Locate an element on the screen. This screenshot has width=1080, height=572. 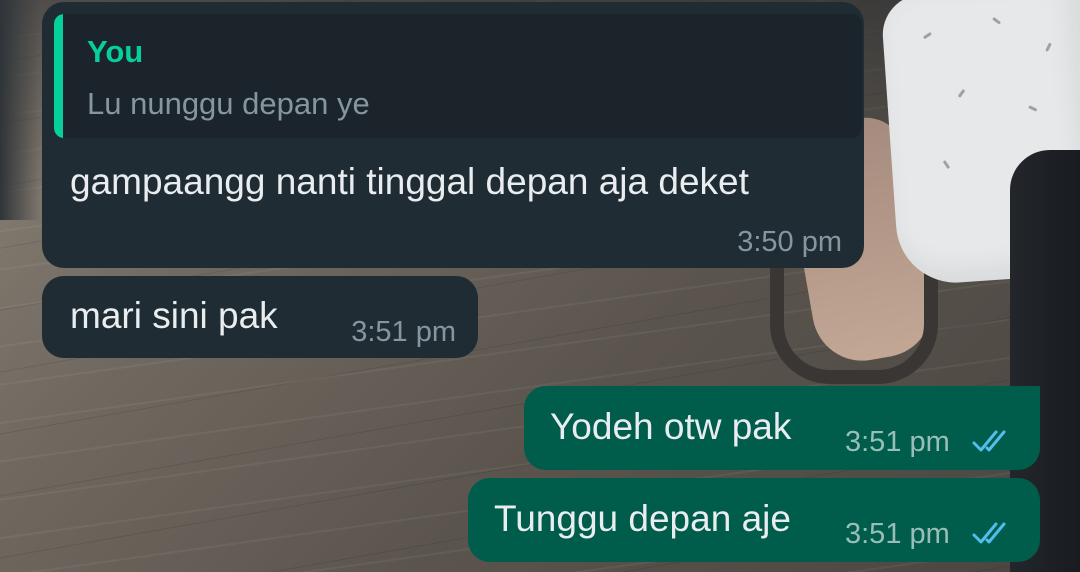
message-bubble-incoming: mari sini pak 3:51 pm is located at coordinates (260, 317).